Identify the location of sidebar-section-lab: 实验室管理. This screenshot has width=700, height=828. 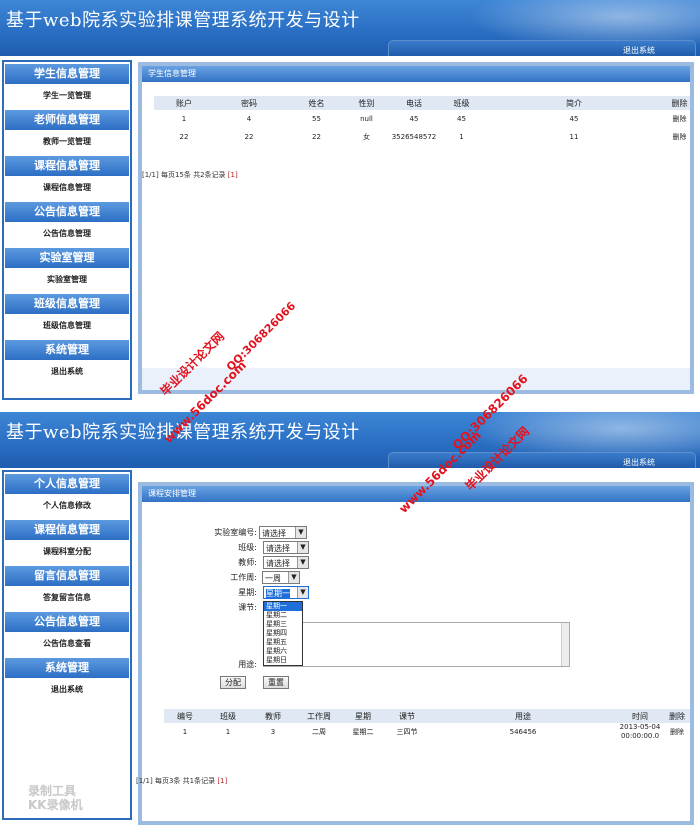
(67, 258).